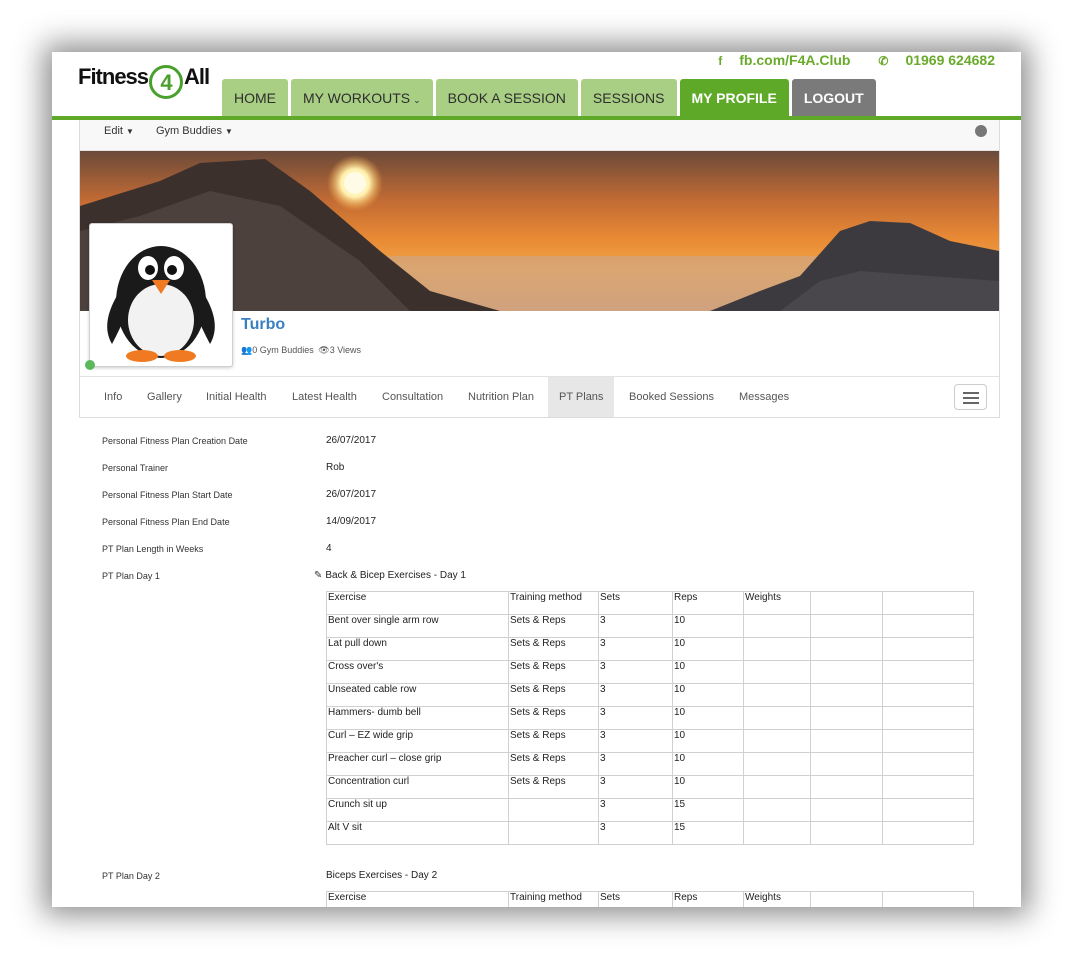  I want to click on phone-icon: ✆, so click(883, 61).